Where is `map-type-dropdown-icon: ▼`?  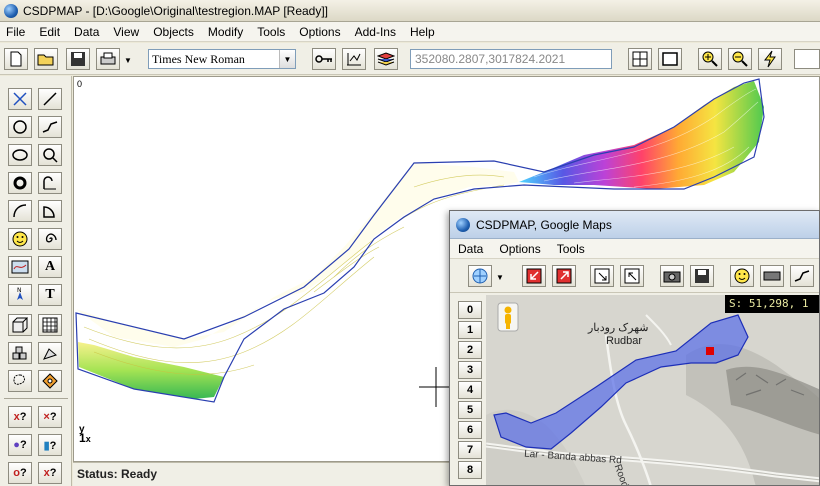
map-type-dropdown-icon: ▼ is located at coordinates (500, 277).